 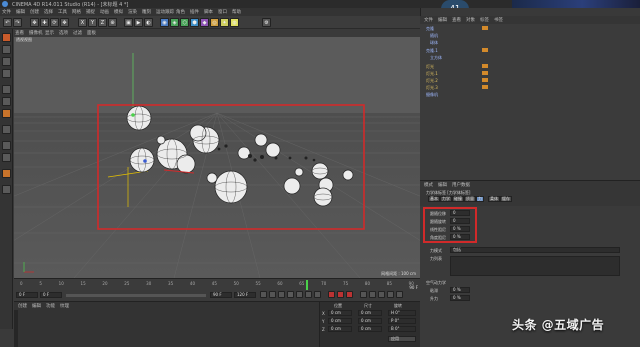 I want to click on light-icon: ◍, so click(x=234, y=22).